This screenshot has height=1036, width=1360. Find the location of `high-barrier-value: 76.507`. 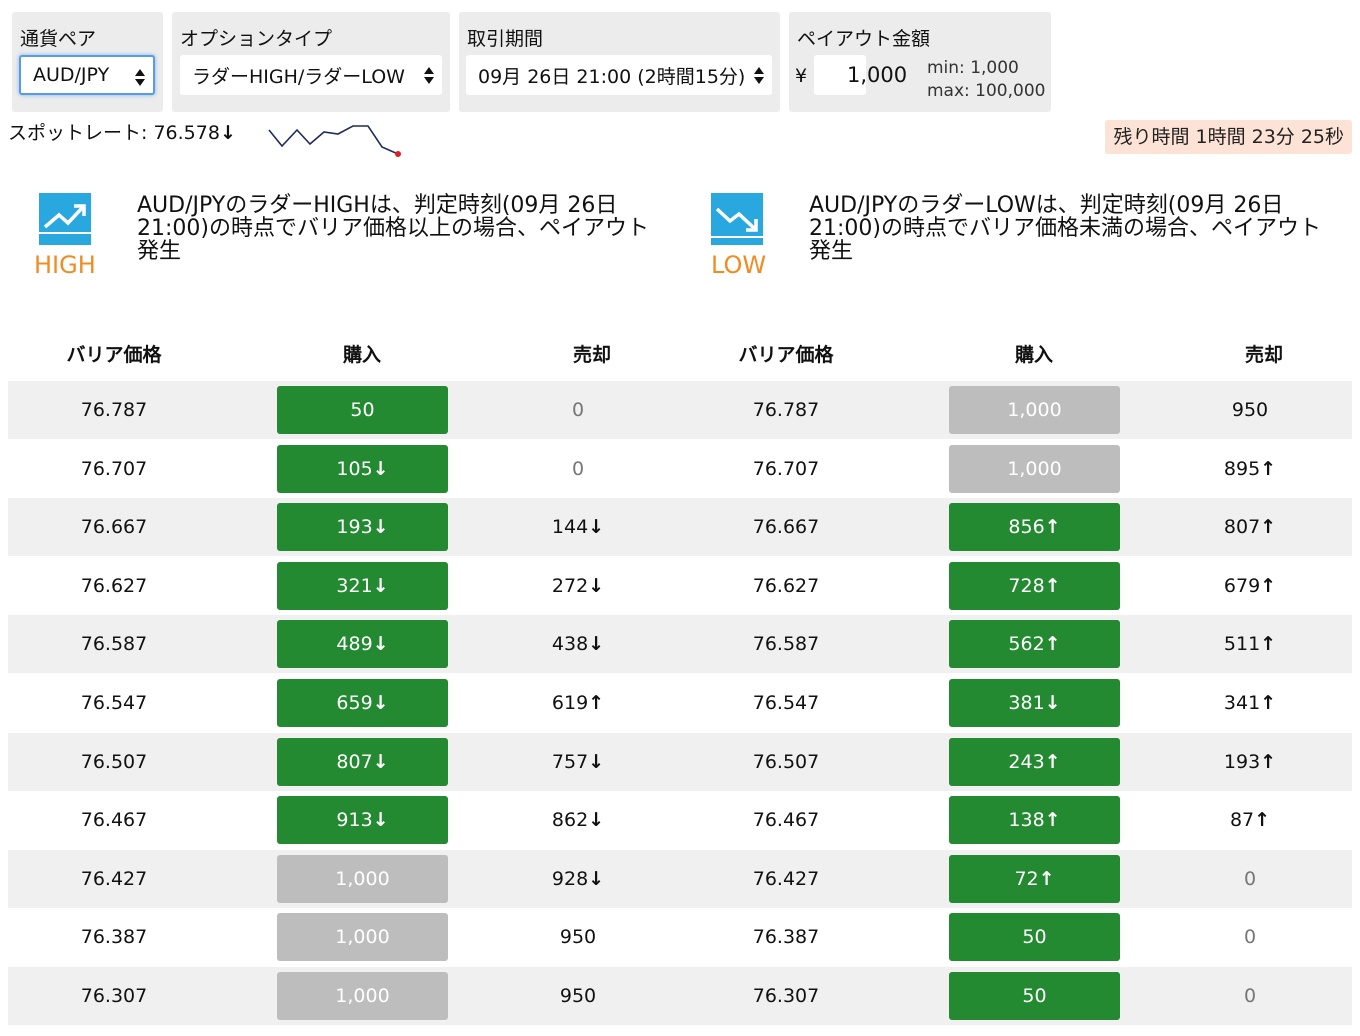

high-barrier-value: 76.507 is located at coordinates (114, 762).